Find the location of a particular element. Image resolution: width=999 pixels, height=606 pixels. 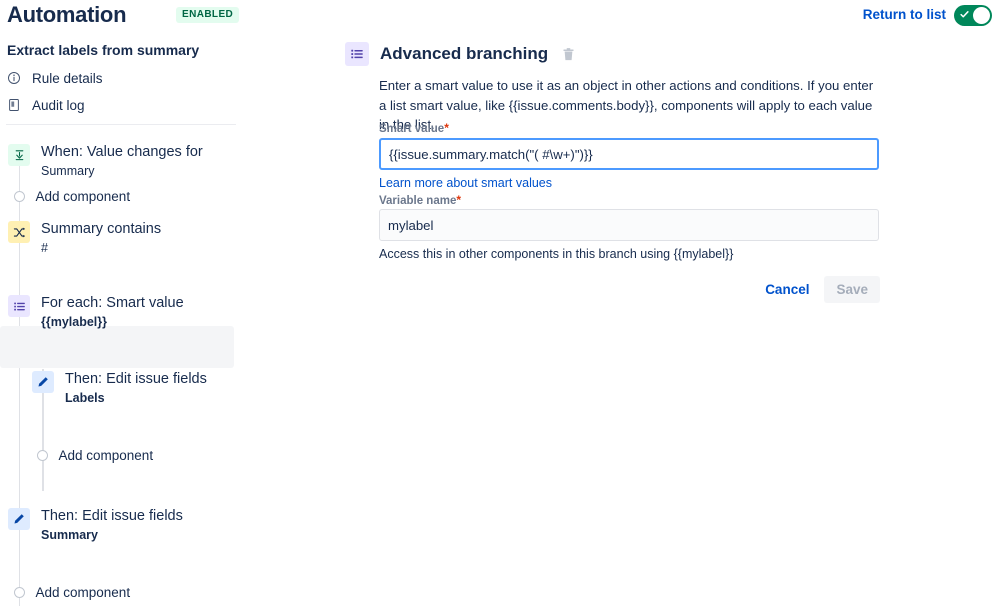

add-component-button-bottom: Add component is located at coordinates (69, 592).